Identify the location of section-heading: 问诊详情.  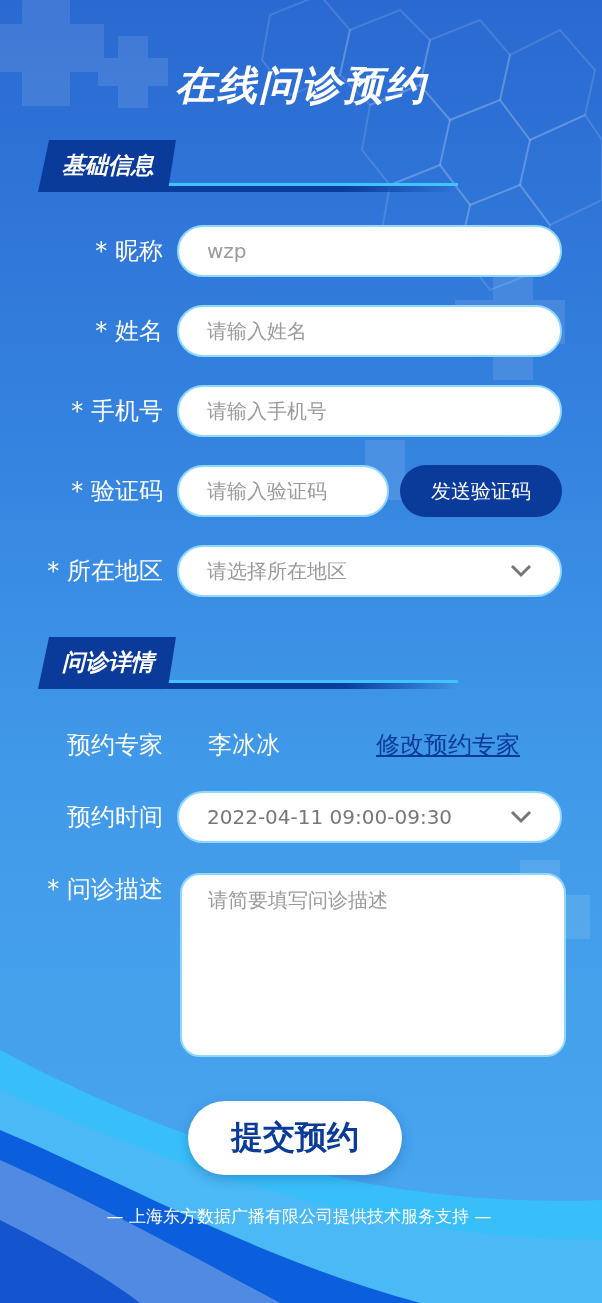
(107, 663).